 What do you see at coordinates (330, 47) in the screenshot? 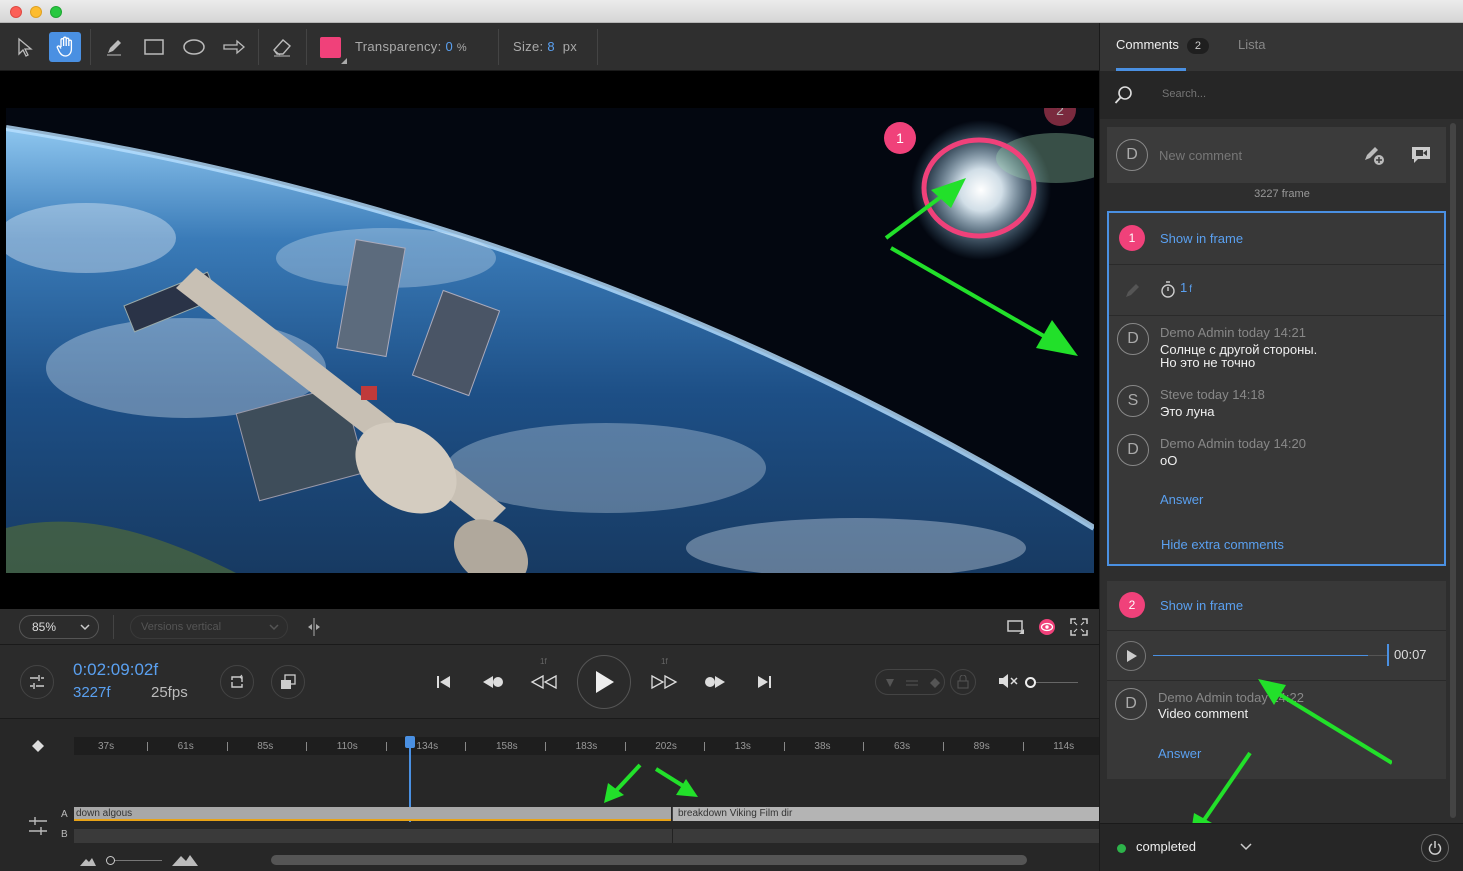
I see `color-picker-swatch` at bounding box center [330, 47].